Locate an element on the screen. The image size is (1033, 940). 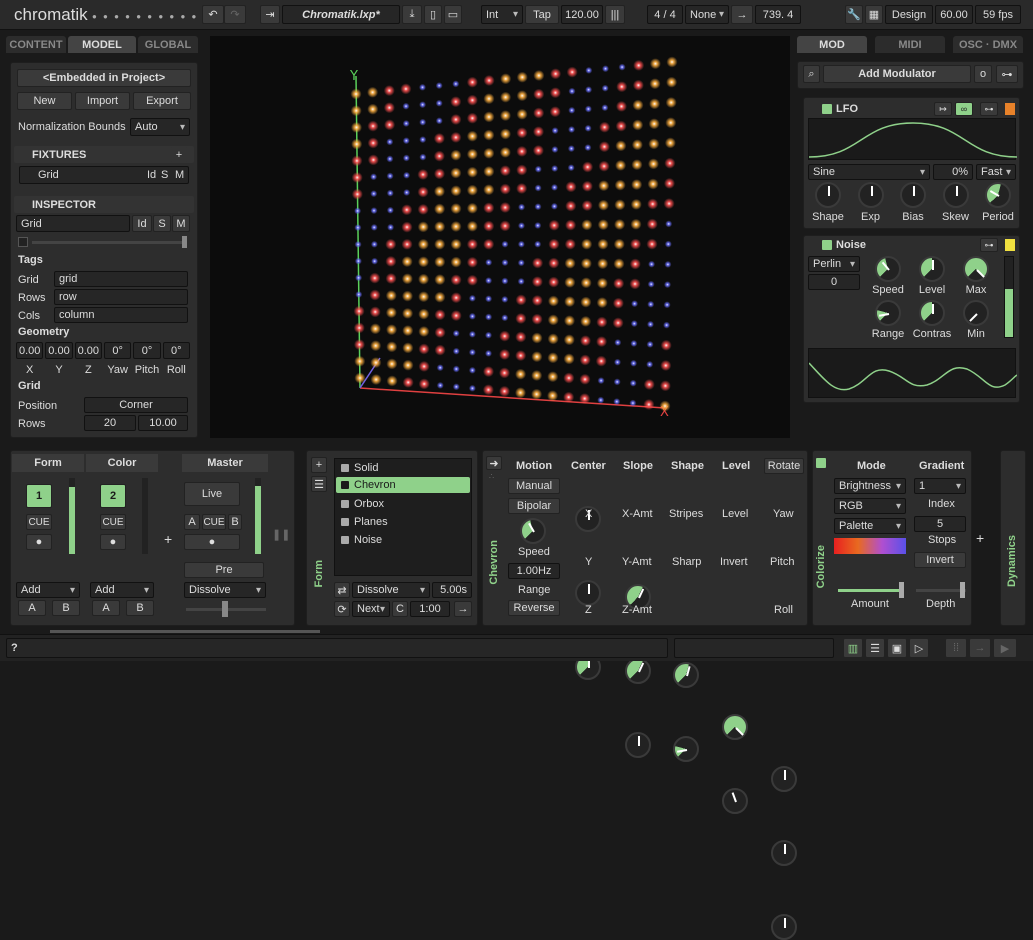
save-icon: ⤓ is located at coordinates (412, 14).